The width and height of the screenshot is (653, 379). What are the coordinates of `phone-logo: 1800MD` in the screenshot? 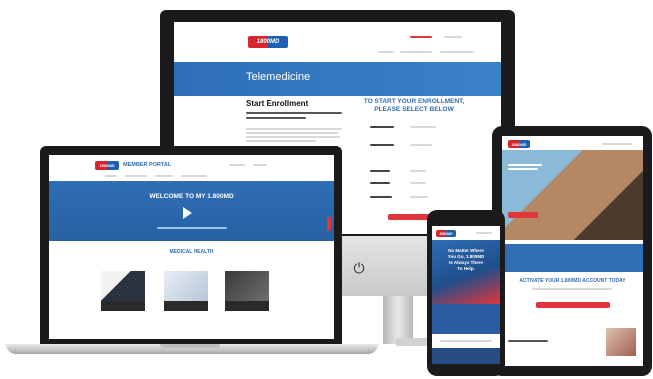 It's located at (446, 233).